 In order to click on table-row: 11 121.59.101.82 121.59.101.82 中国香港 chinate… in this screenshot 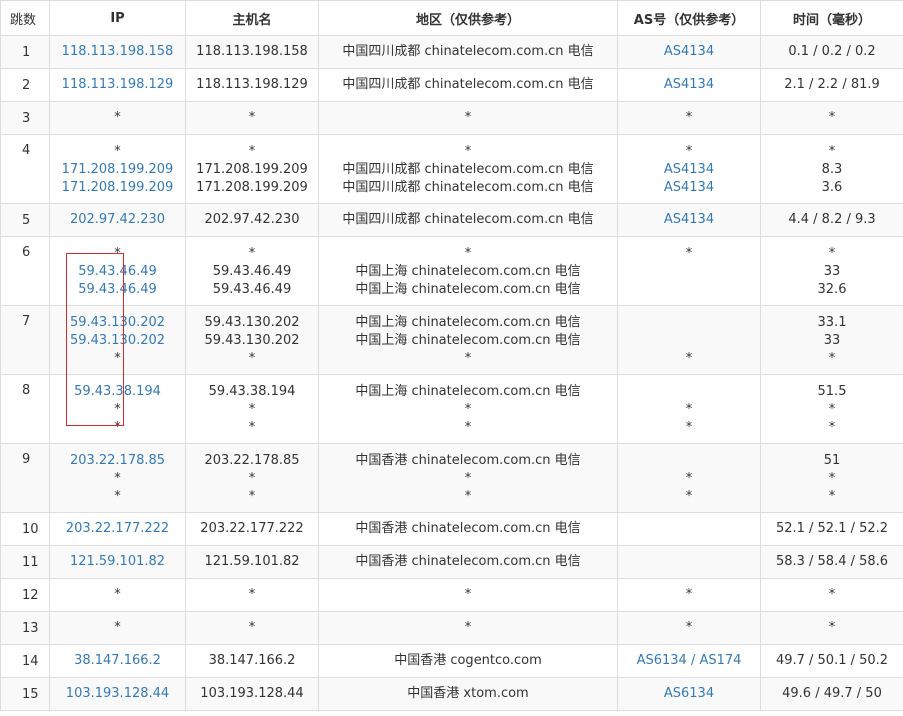, I will do `click(451, 562)`.